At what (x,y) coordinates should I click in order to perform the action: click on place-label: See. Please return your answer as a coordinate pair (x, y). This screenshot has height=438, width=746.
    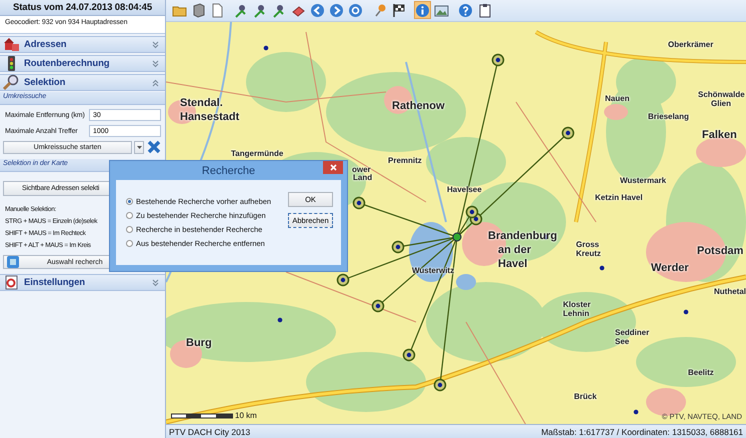
    Looking at the image, I should click on (622, 341).